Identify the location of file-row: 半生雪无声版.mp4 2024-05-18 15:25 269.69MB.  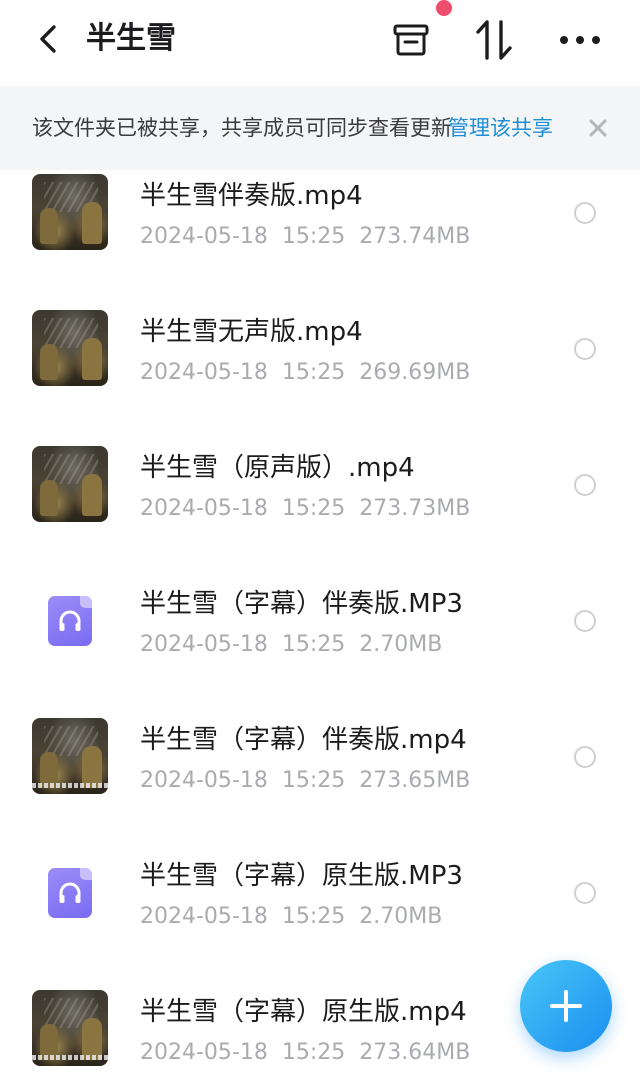
(320, 374).